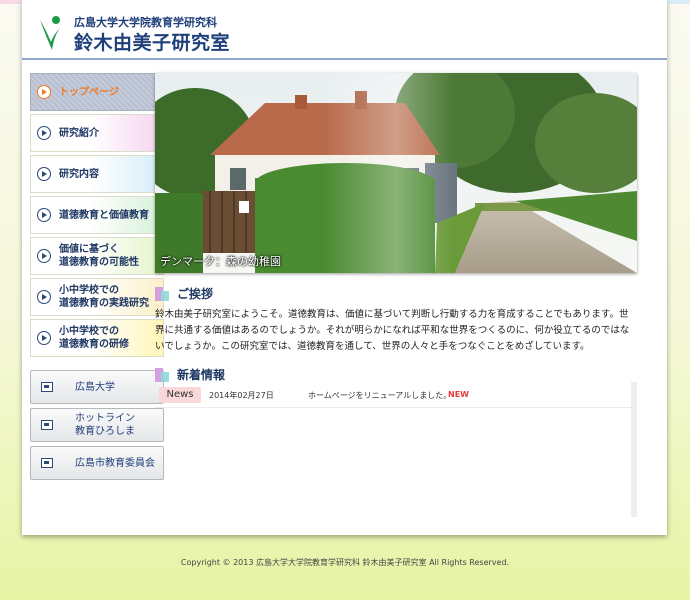 The image size is (690, 600). Describe the element at coordinates (89, 92) in the screenshot. I see `nav-item-label: トップページ` at that location.